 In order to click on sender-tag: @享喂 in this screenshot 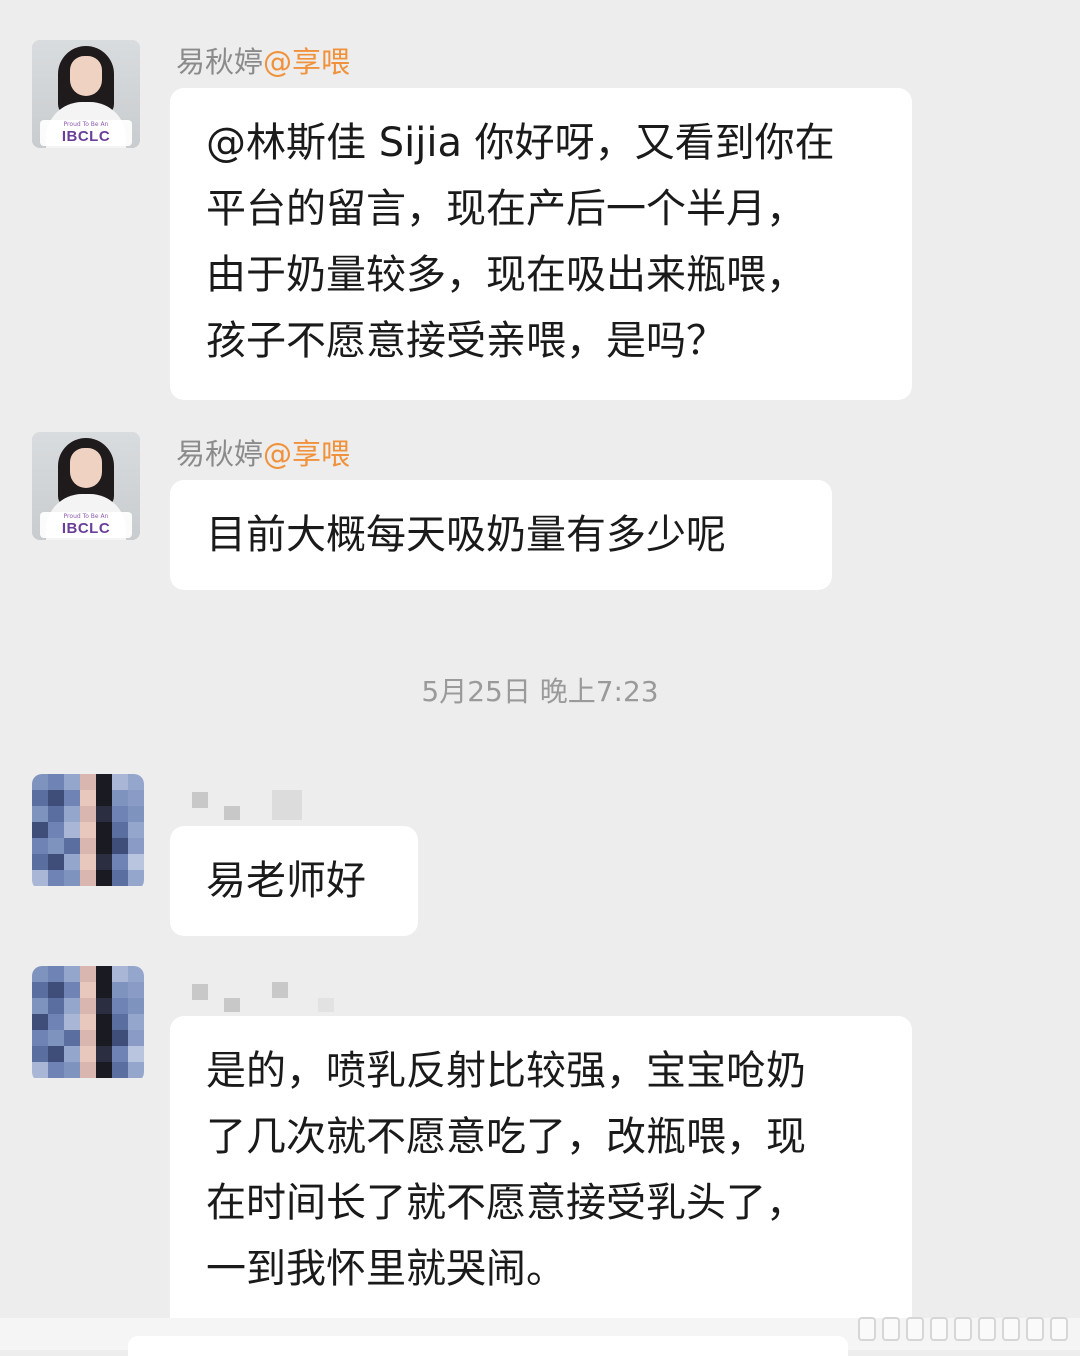, I will do `click(307, 62)`.